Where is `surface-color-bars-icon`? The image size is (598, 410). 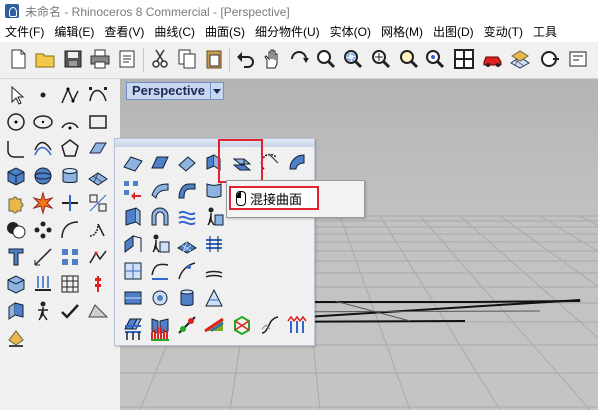 surface-color-bars-icon is located at coordinates (160, 332).